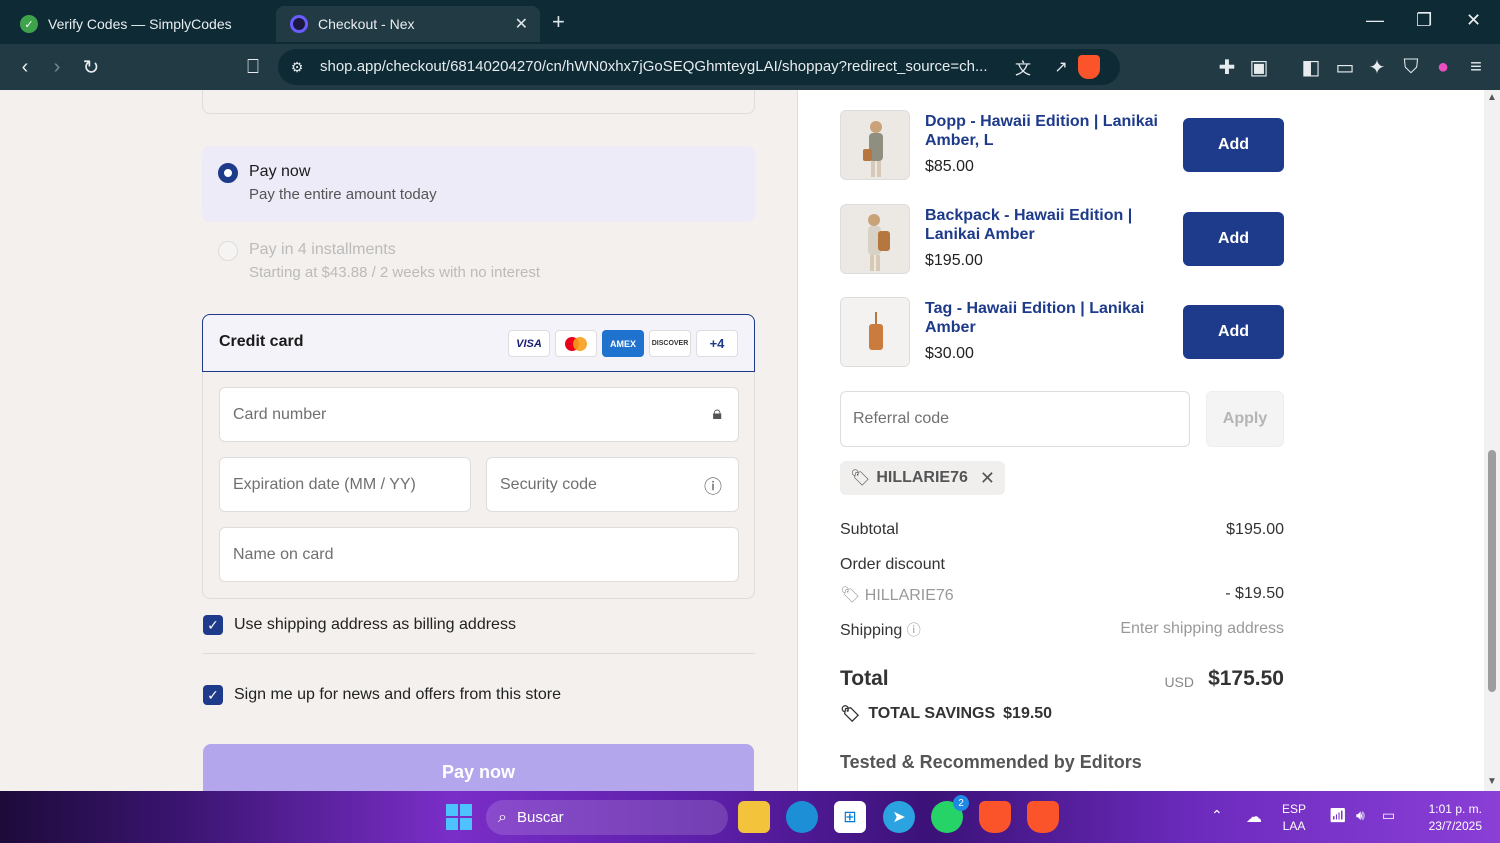 The height and width of the screenshot is (843, 1500). I want to click on minimize-icon: —, so click(1375, 20).